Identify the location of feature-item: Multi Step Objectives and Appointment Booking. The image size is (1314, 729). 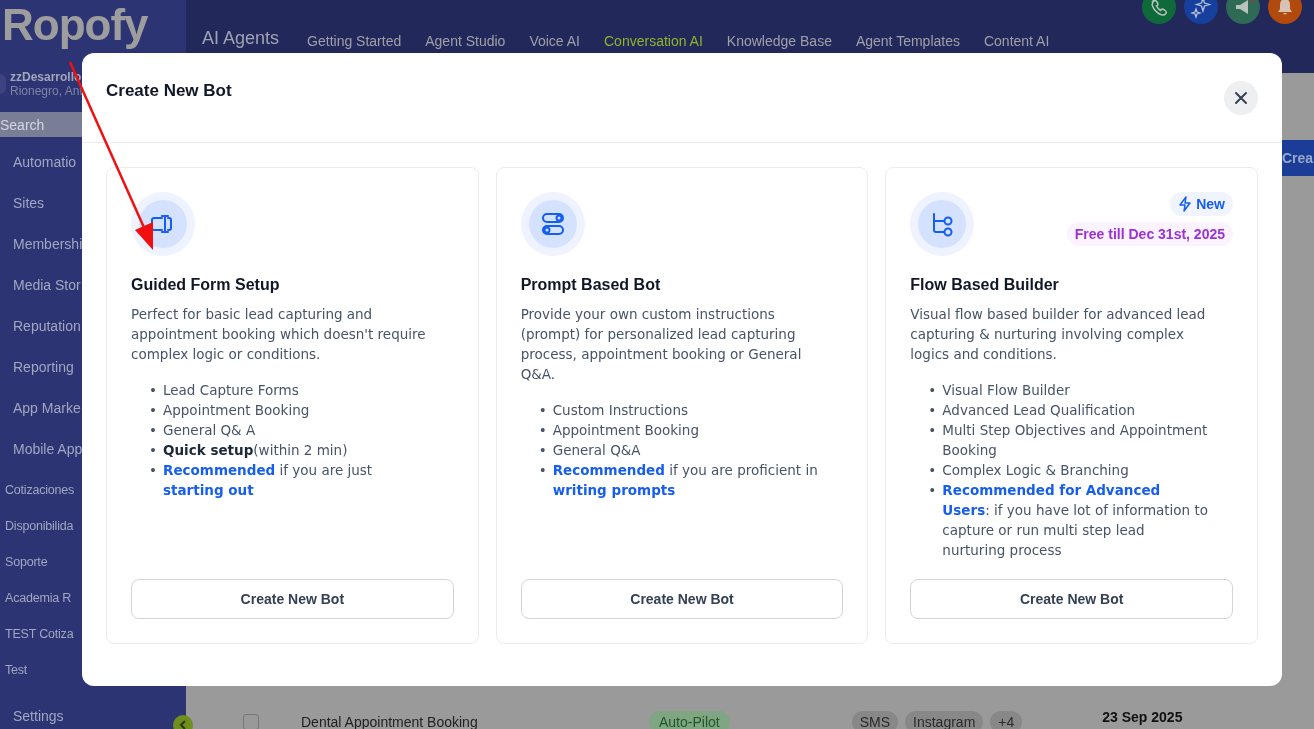
(1075, 440).